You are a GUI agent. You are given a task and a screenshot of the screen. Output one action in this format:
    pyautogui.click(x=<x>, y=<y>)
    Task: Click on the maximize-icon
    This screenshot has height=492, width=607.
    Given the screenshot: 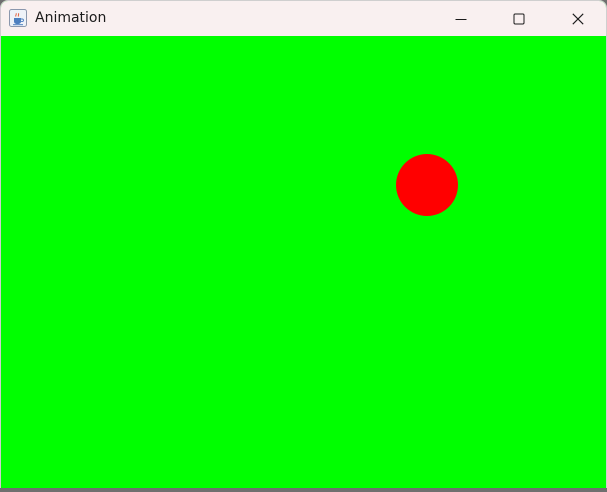 What is the action you would take?
    pyautogui.click(x=519, y=18)
    